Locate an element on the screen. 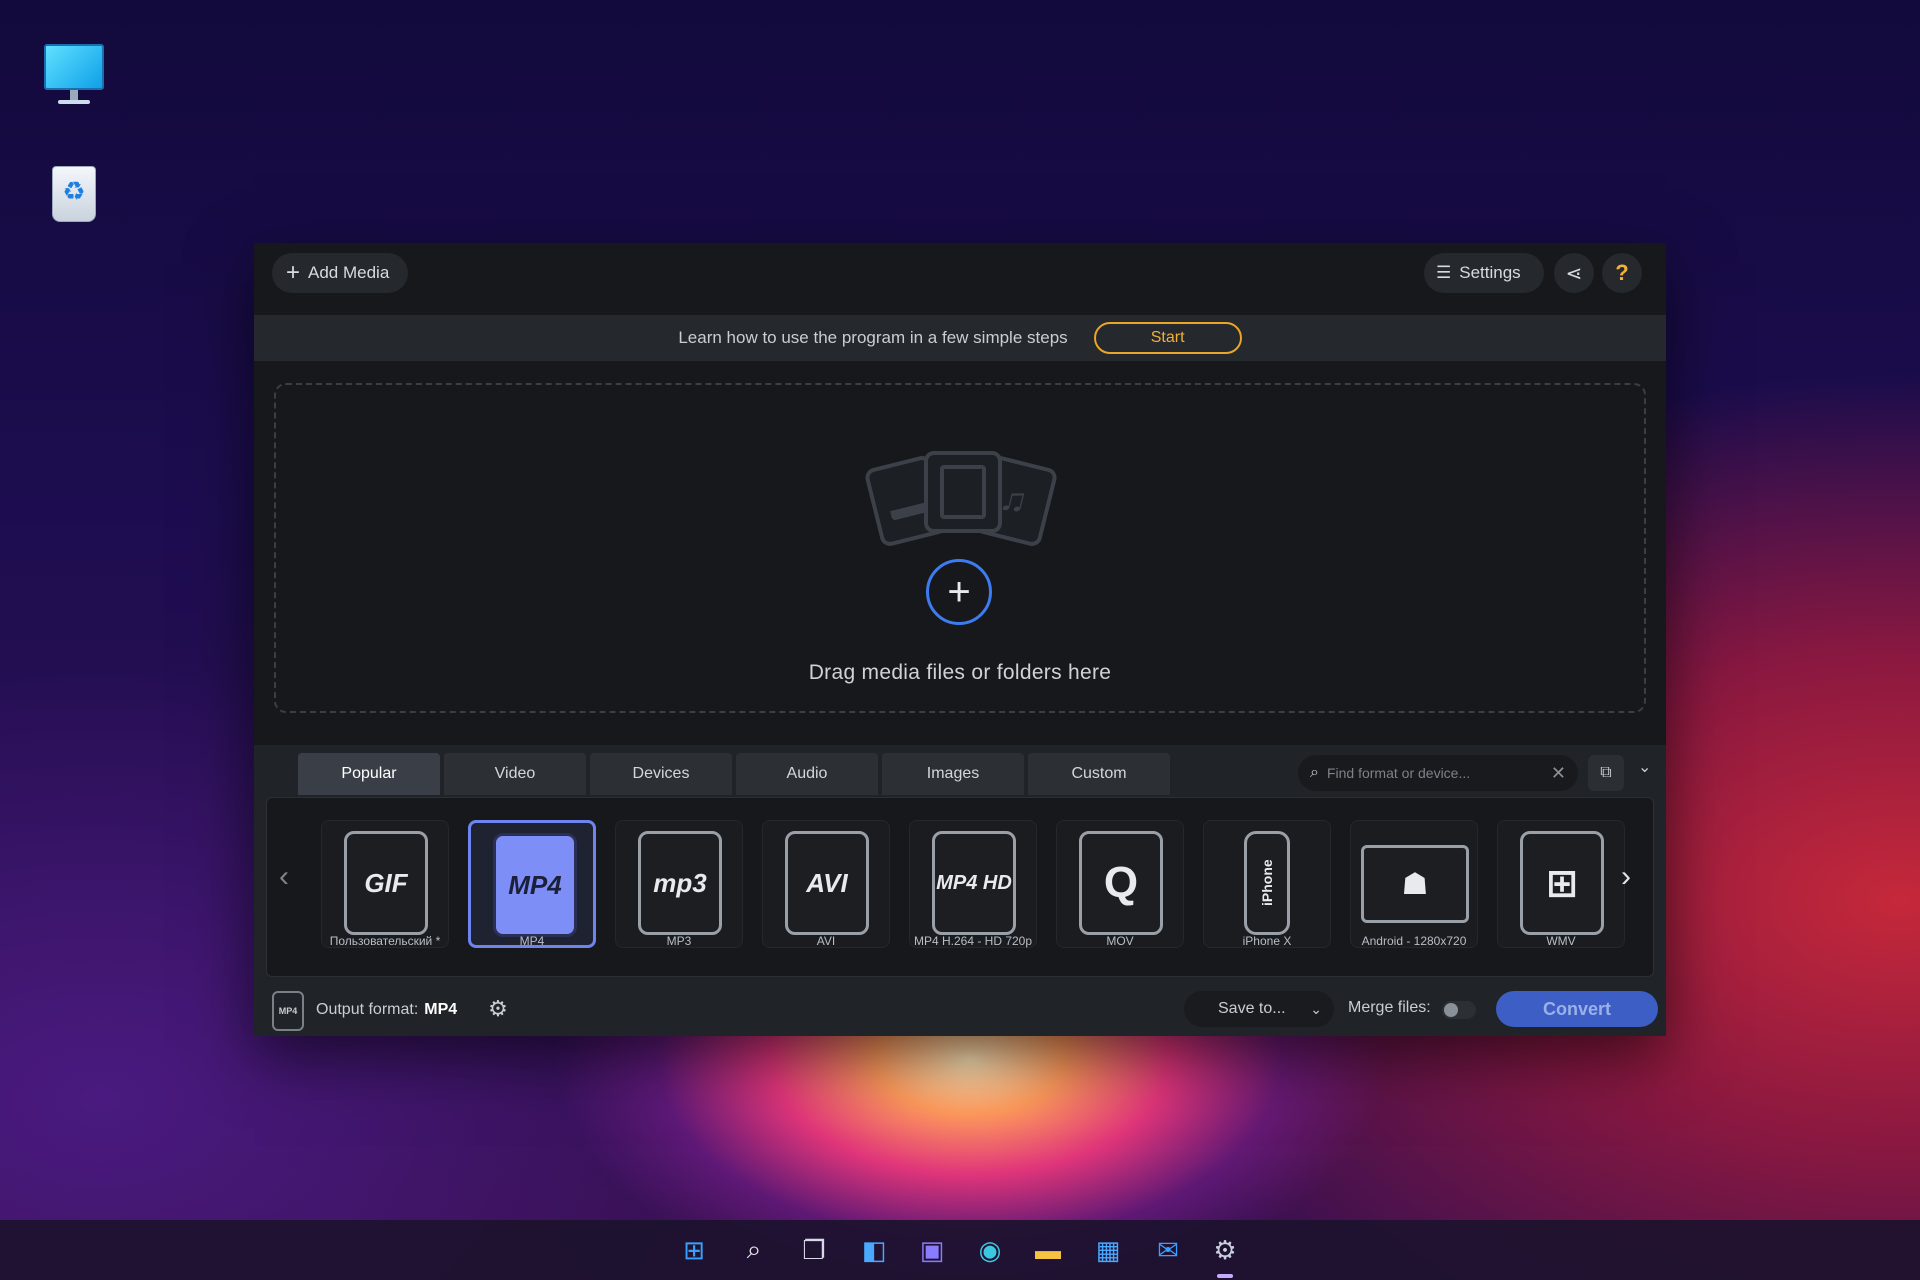 This screenshot has width=1920, height=1280. share-button: ⋖ is located at coordinates (1574, 273).